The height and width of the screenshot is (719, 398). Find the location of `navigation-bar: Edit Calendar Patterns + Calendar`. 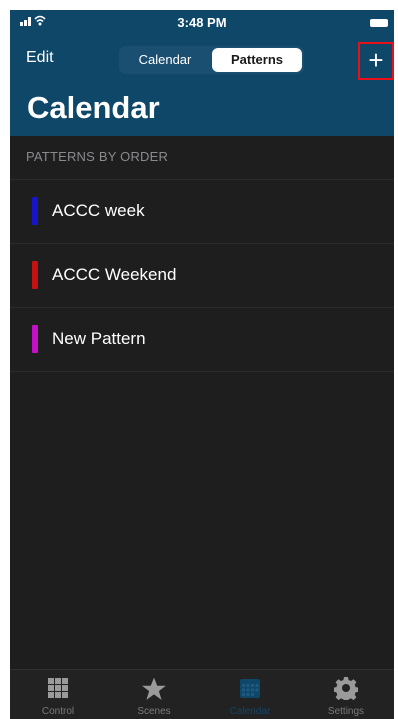

navigation-bar: Edit Calendar Patterns + Calendar is located at coordinates (202, 86).